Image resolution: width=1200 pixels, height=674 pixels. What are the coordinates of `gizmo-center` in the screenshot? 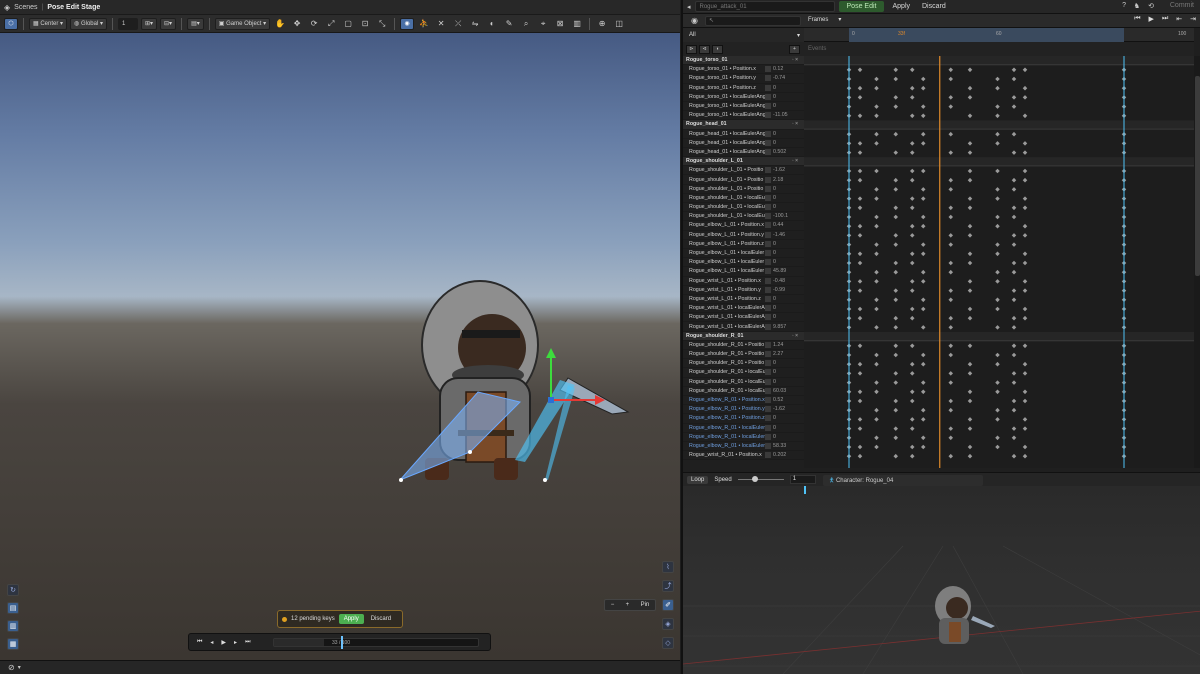 It's located at (551, 400).